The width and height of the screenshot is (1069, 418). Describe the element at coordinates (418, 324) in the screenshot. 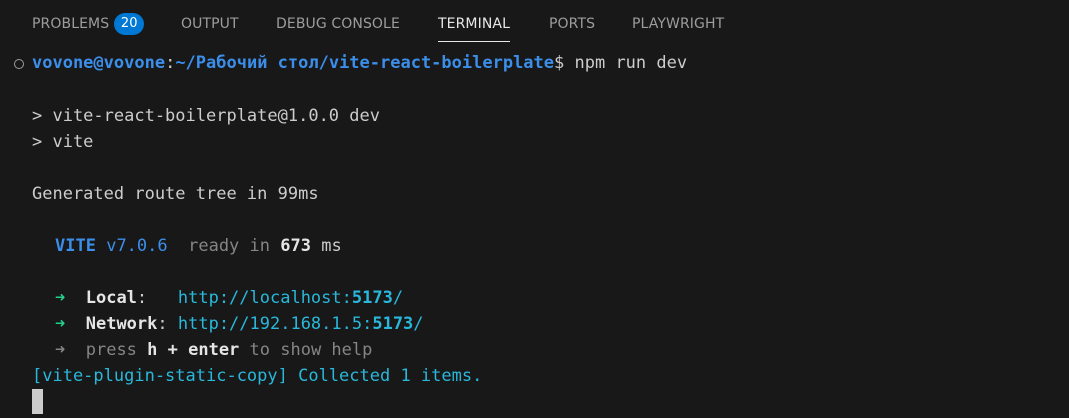

I see `network-url-suffix: /` at that location.